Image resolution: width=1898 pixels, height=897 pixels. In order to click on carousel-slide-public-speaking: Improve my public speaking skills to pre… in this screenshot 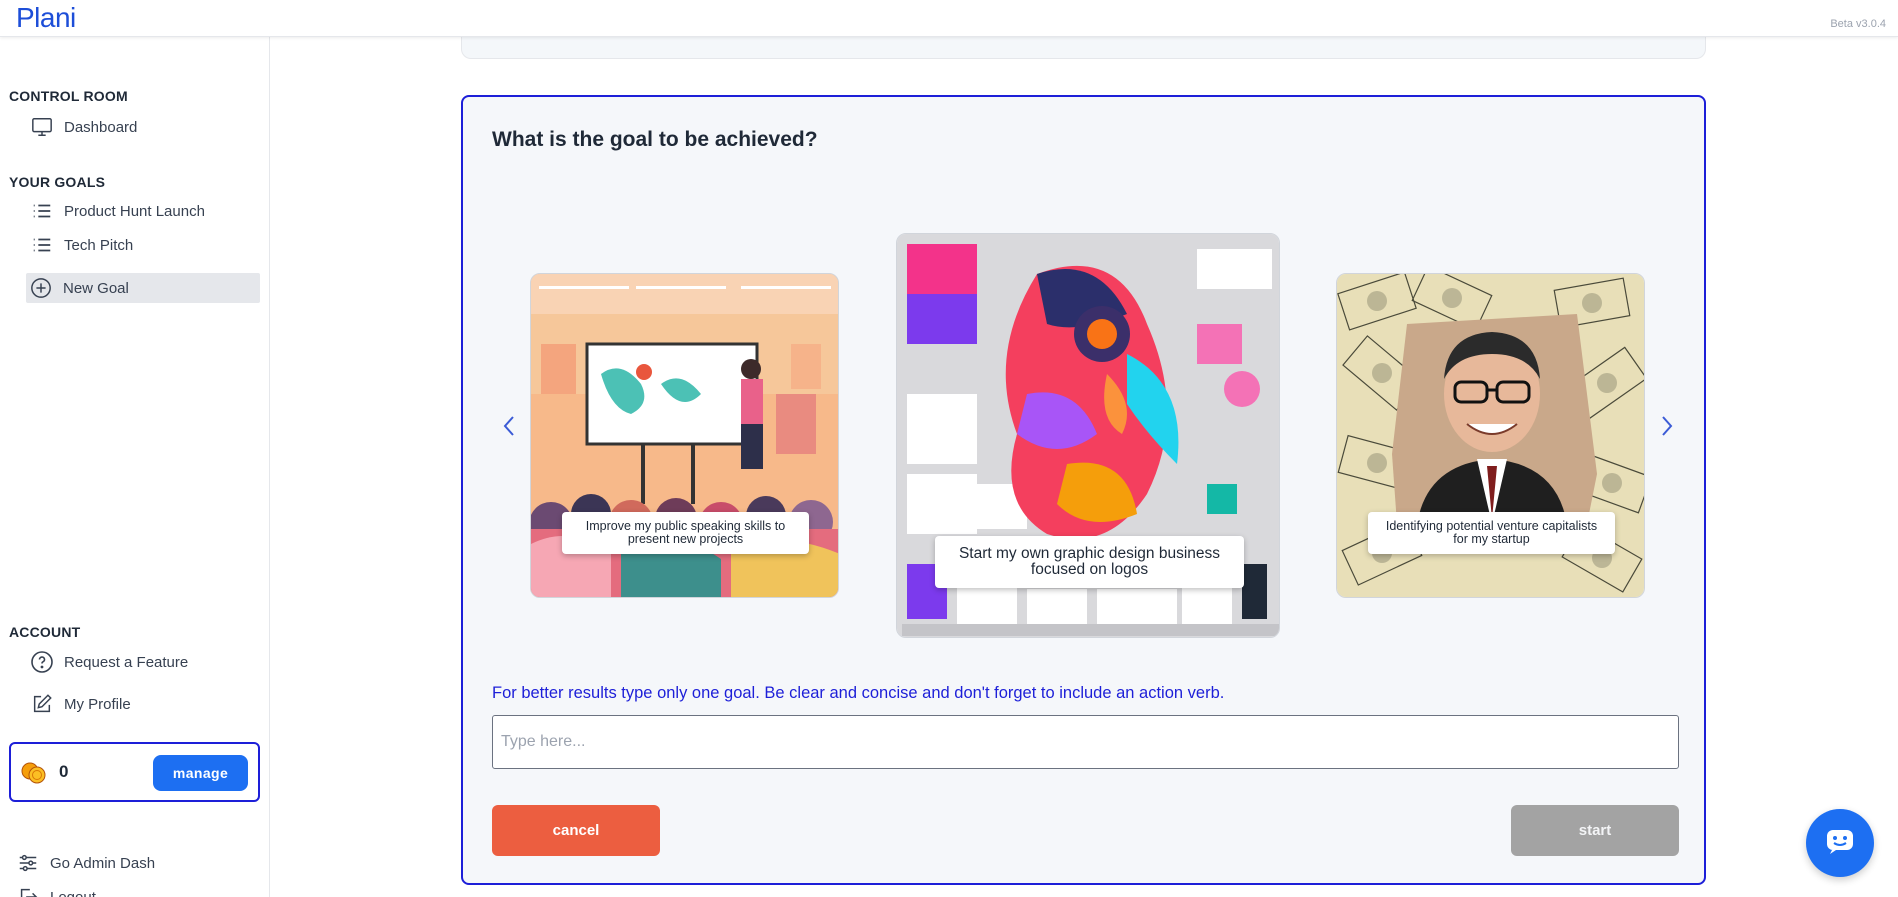, I will do `click(684, 435)`.